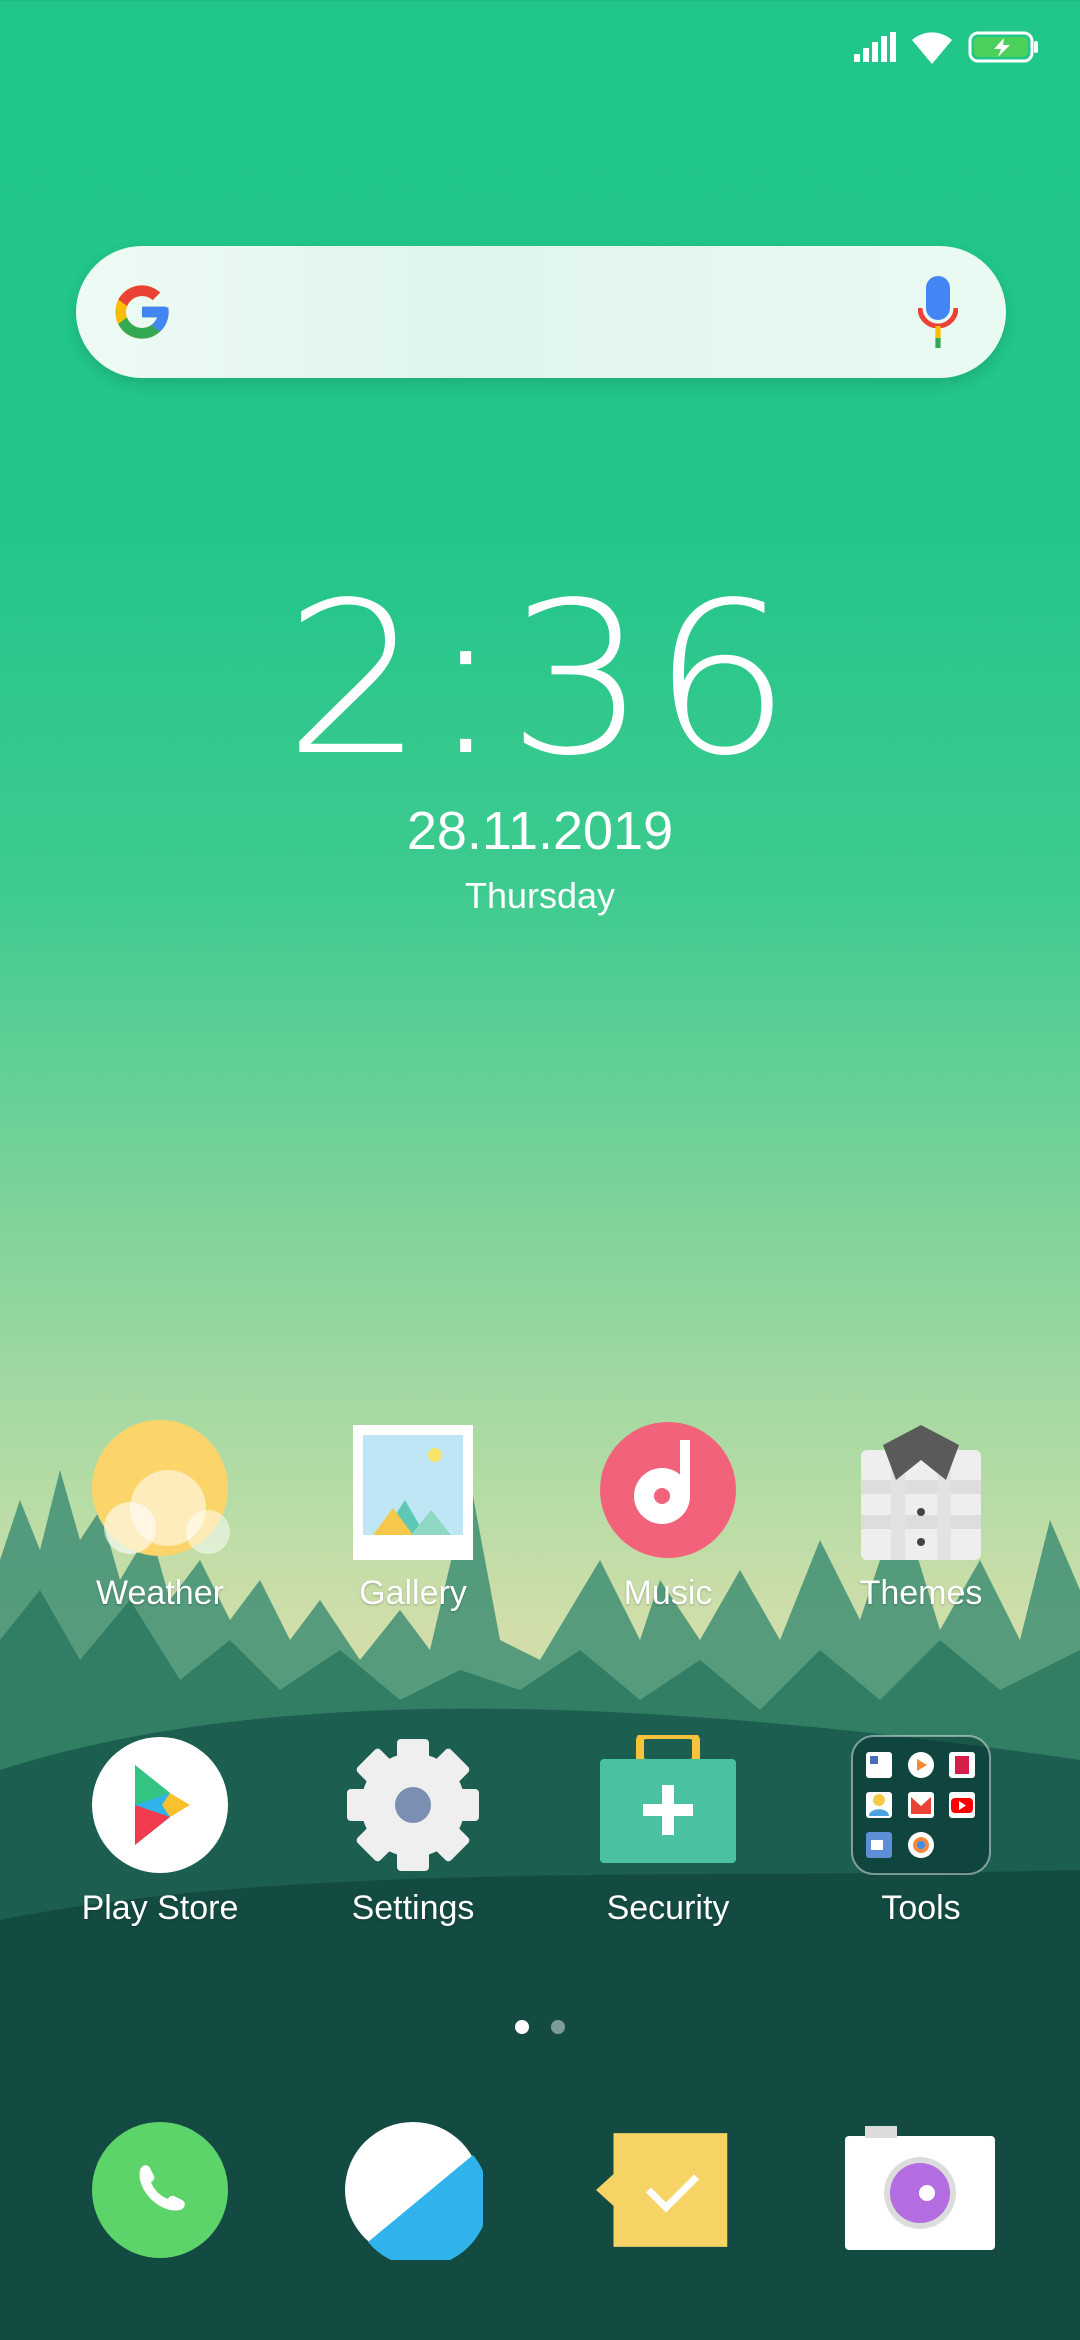  What do you see at coordinates (541, 312) in the screenshot?
I see `google-search-bar` at bounding box center [541, 312].